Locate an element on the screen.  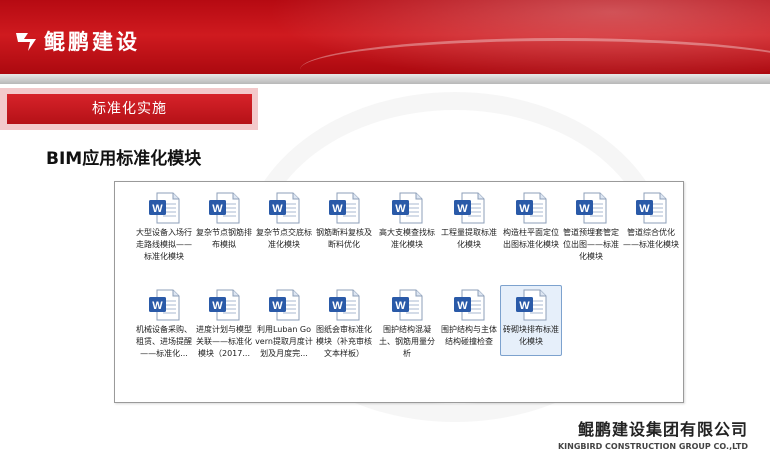
section-tab-label: 标准化实施 is located at coordinates (129, 109).